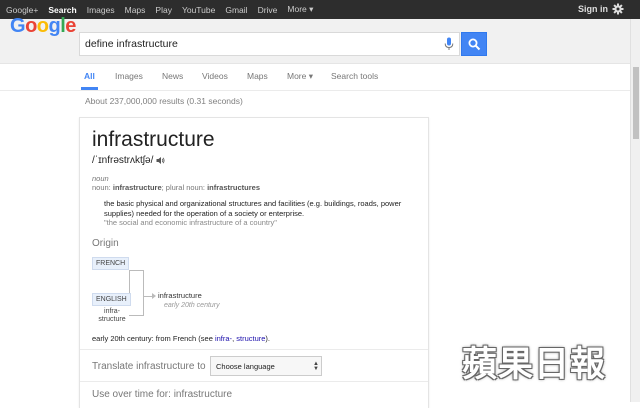 This screenshot has height=408, width=640. Describe the element at coordinates (245, 366) in the screenshot. I see `language-select-value: Choose language` at that location.